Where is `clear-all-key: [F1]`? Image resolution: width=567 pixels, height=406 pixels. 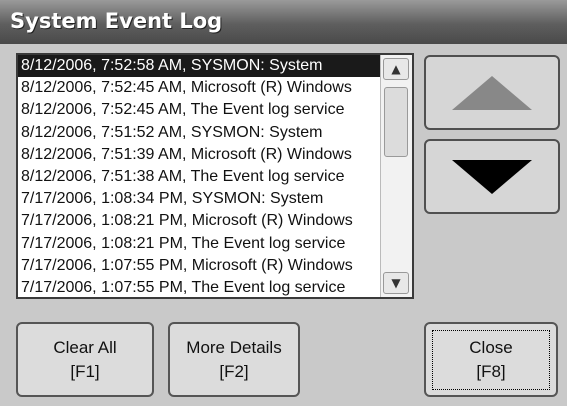
clear-all-key: [F1] is located at coordinates (85, 371).